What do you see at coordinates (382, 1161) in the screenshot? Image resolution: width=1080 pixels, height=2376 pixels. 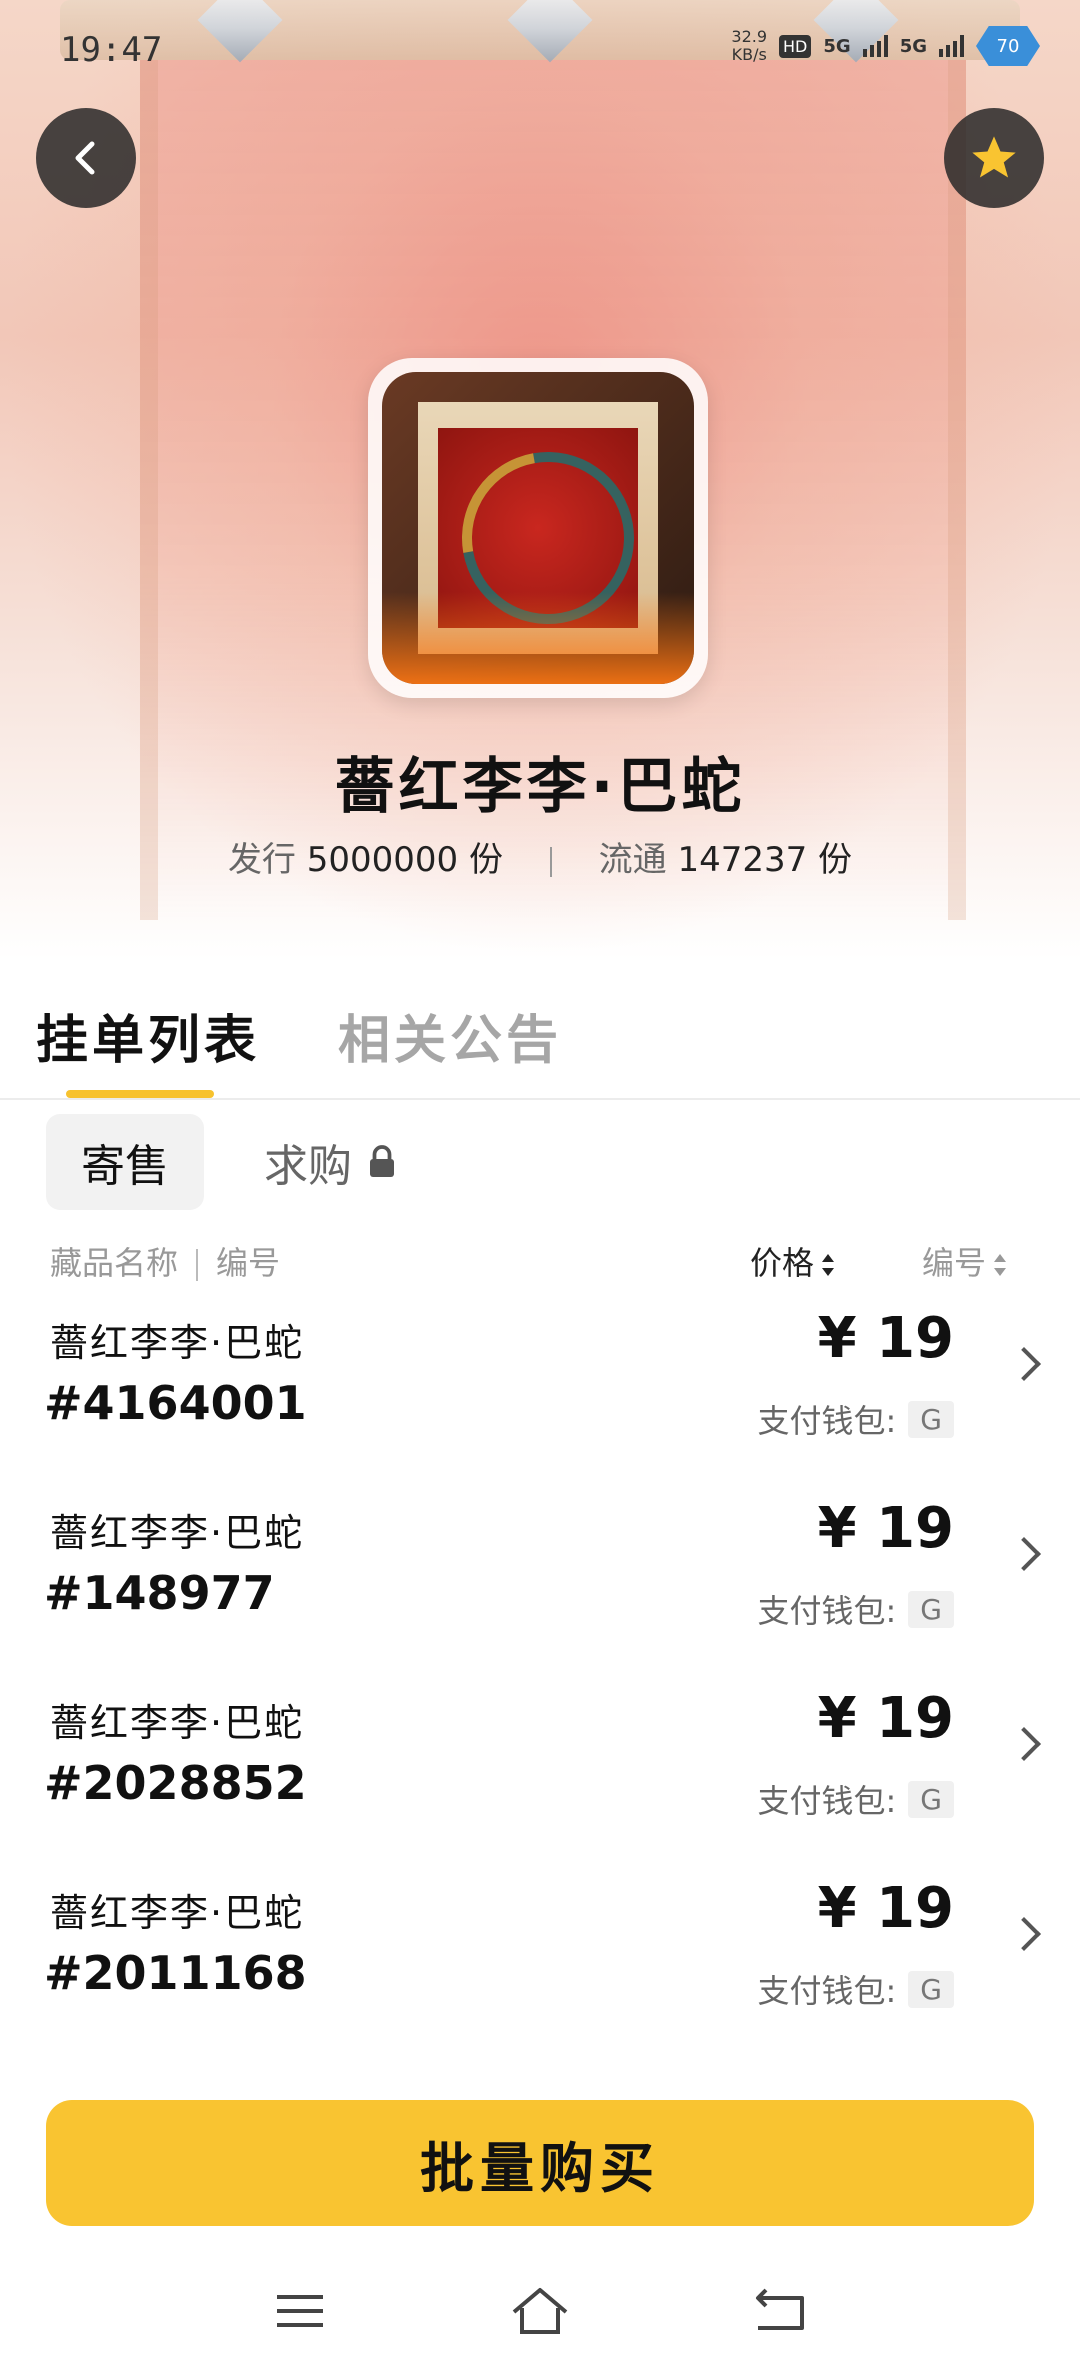 I see `lock-icon` at bounding box center [382, 1161].